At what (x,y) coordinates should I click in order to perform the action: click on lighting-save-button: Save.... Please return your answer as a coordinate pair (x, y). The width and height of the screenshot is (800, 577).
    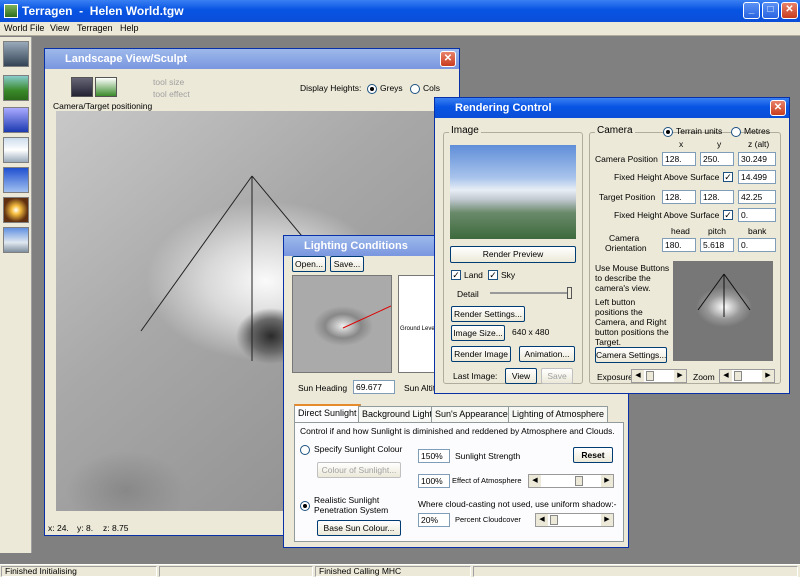
    Looking at the image, I should click on (347, 264).